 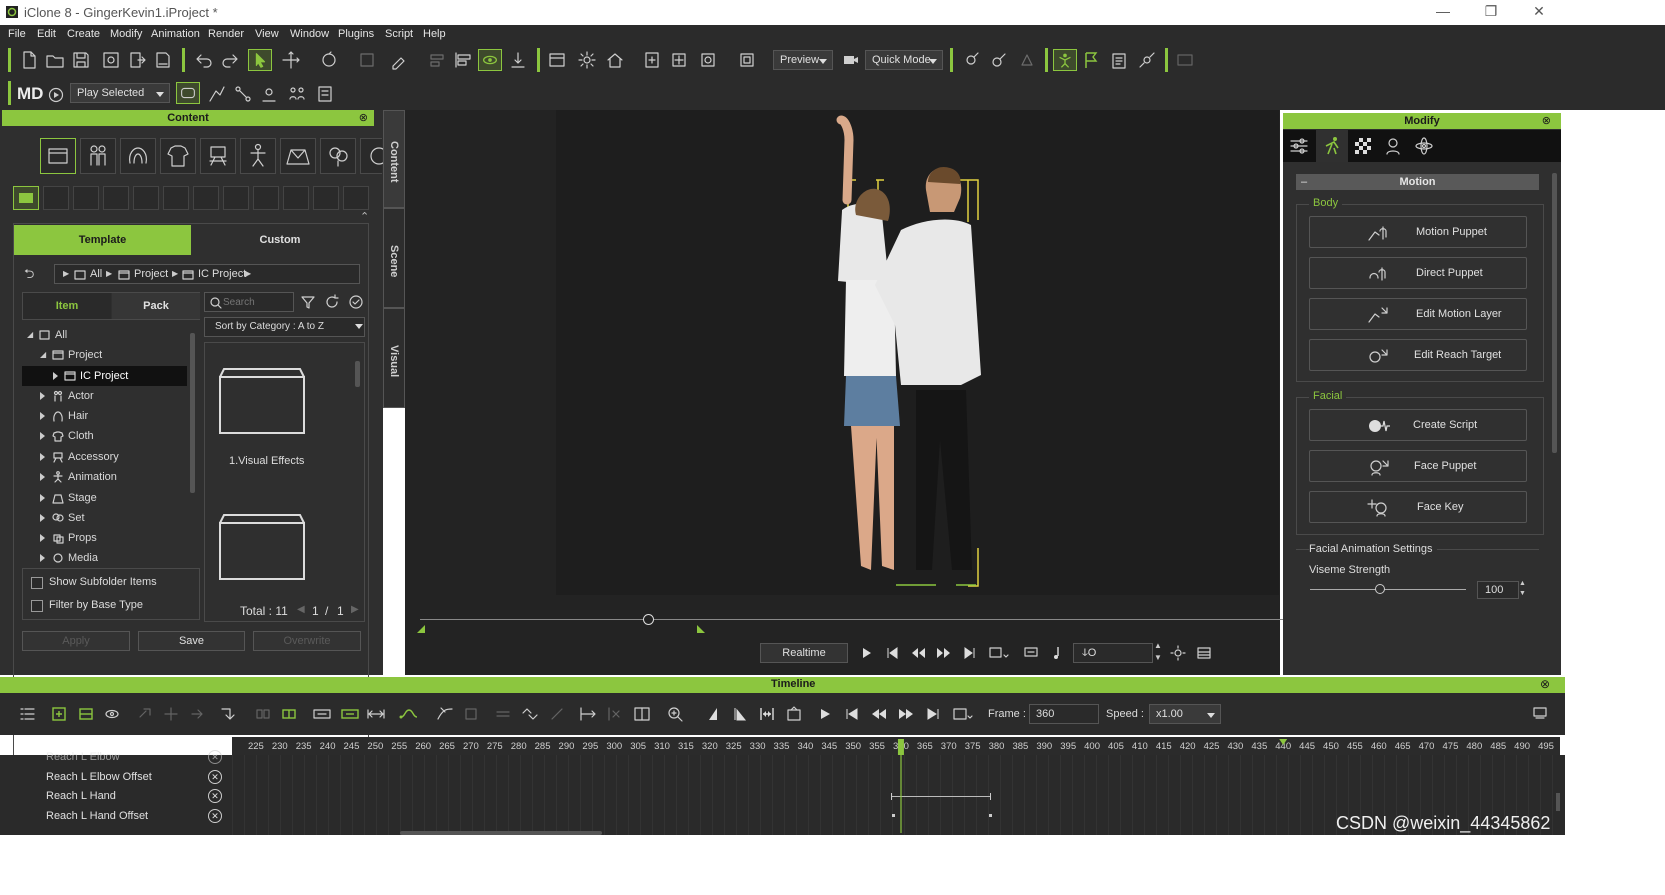 What do you see at coordinates (322, 714) in the screenshot?
I see `fit-clip-icon` at bounding box center [322, 714].